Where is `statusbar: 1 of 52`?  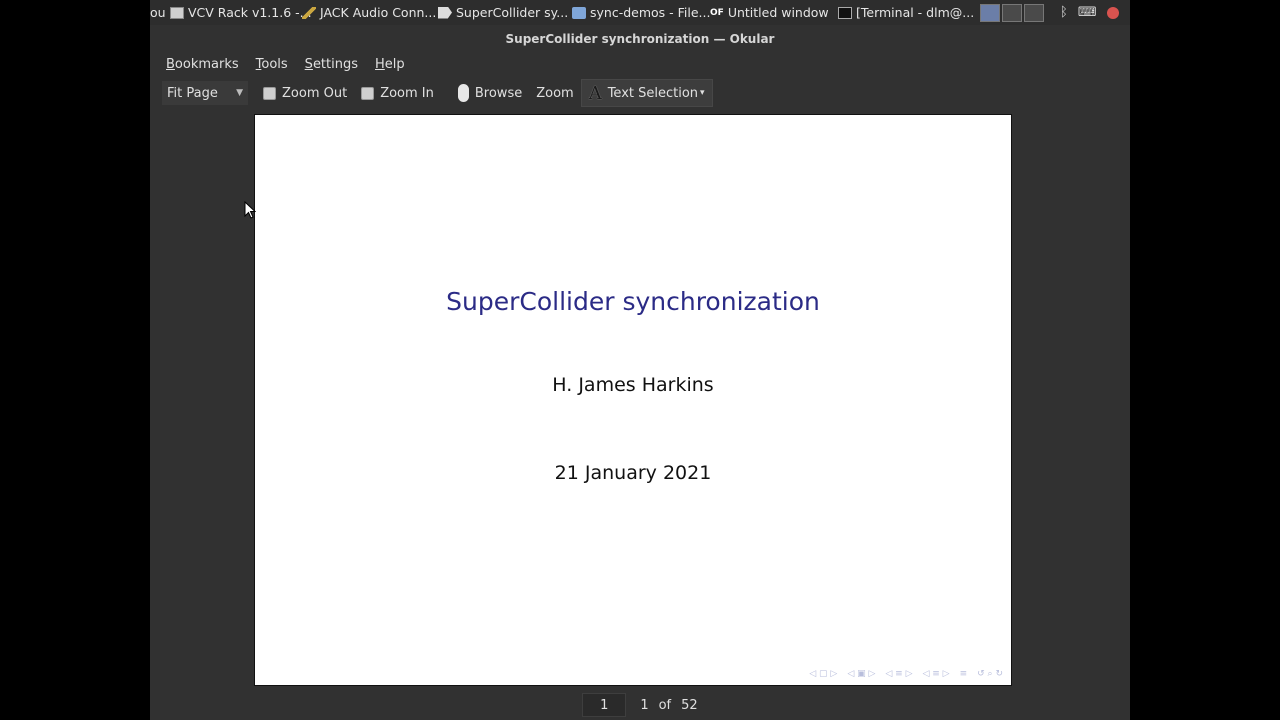 statusbar: 1 of 52 is located at coordinates (640, 705).